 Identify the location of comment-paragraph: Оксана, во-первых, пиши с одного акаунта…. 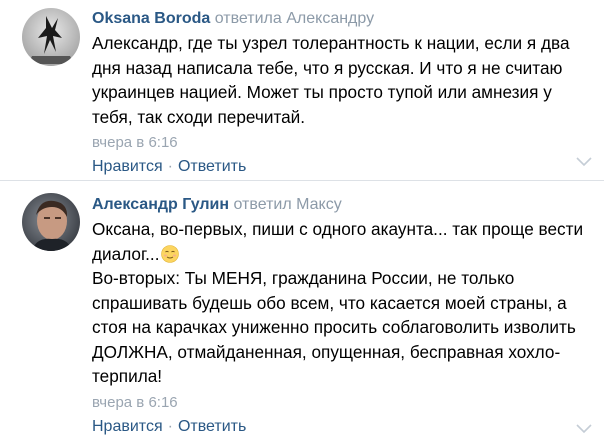
(338, 241).